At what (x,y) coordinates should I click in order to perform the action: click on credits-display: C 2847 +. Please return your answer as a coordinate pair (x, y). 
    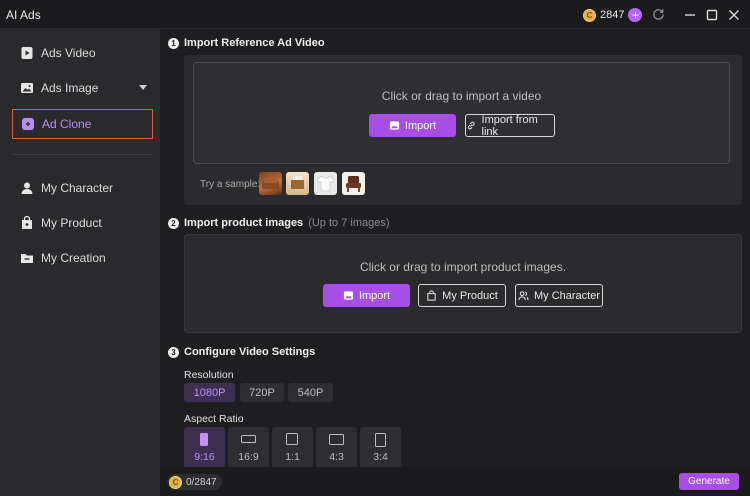
    Looking at the image, I should click on (613, 15).